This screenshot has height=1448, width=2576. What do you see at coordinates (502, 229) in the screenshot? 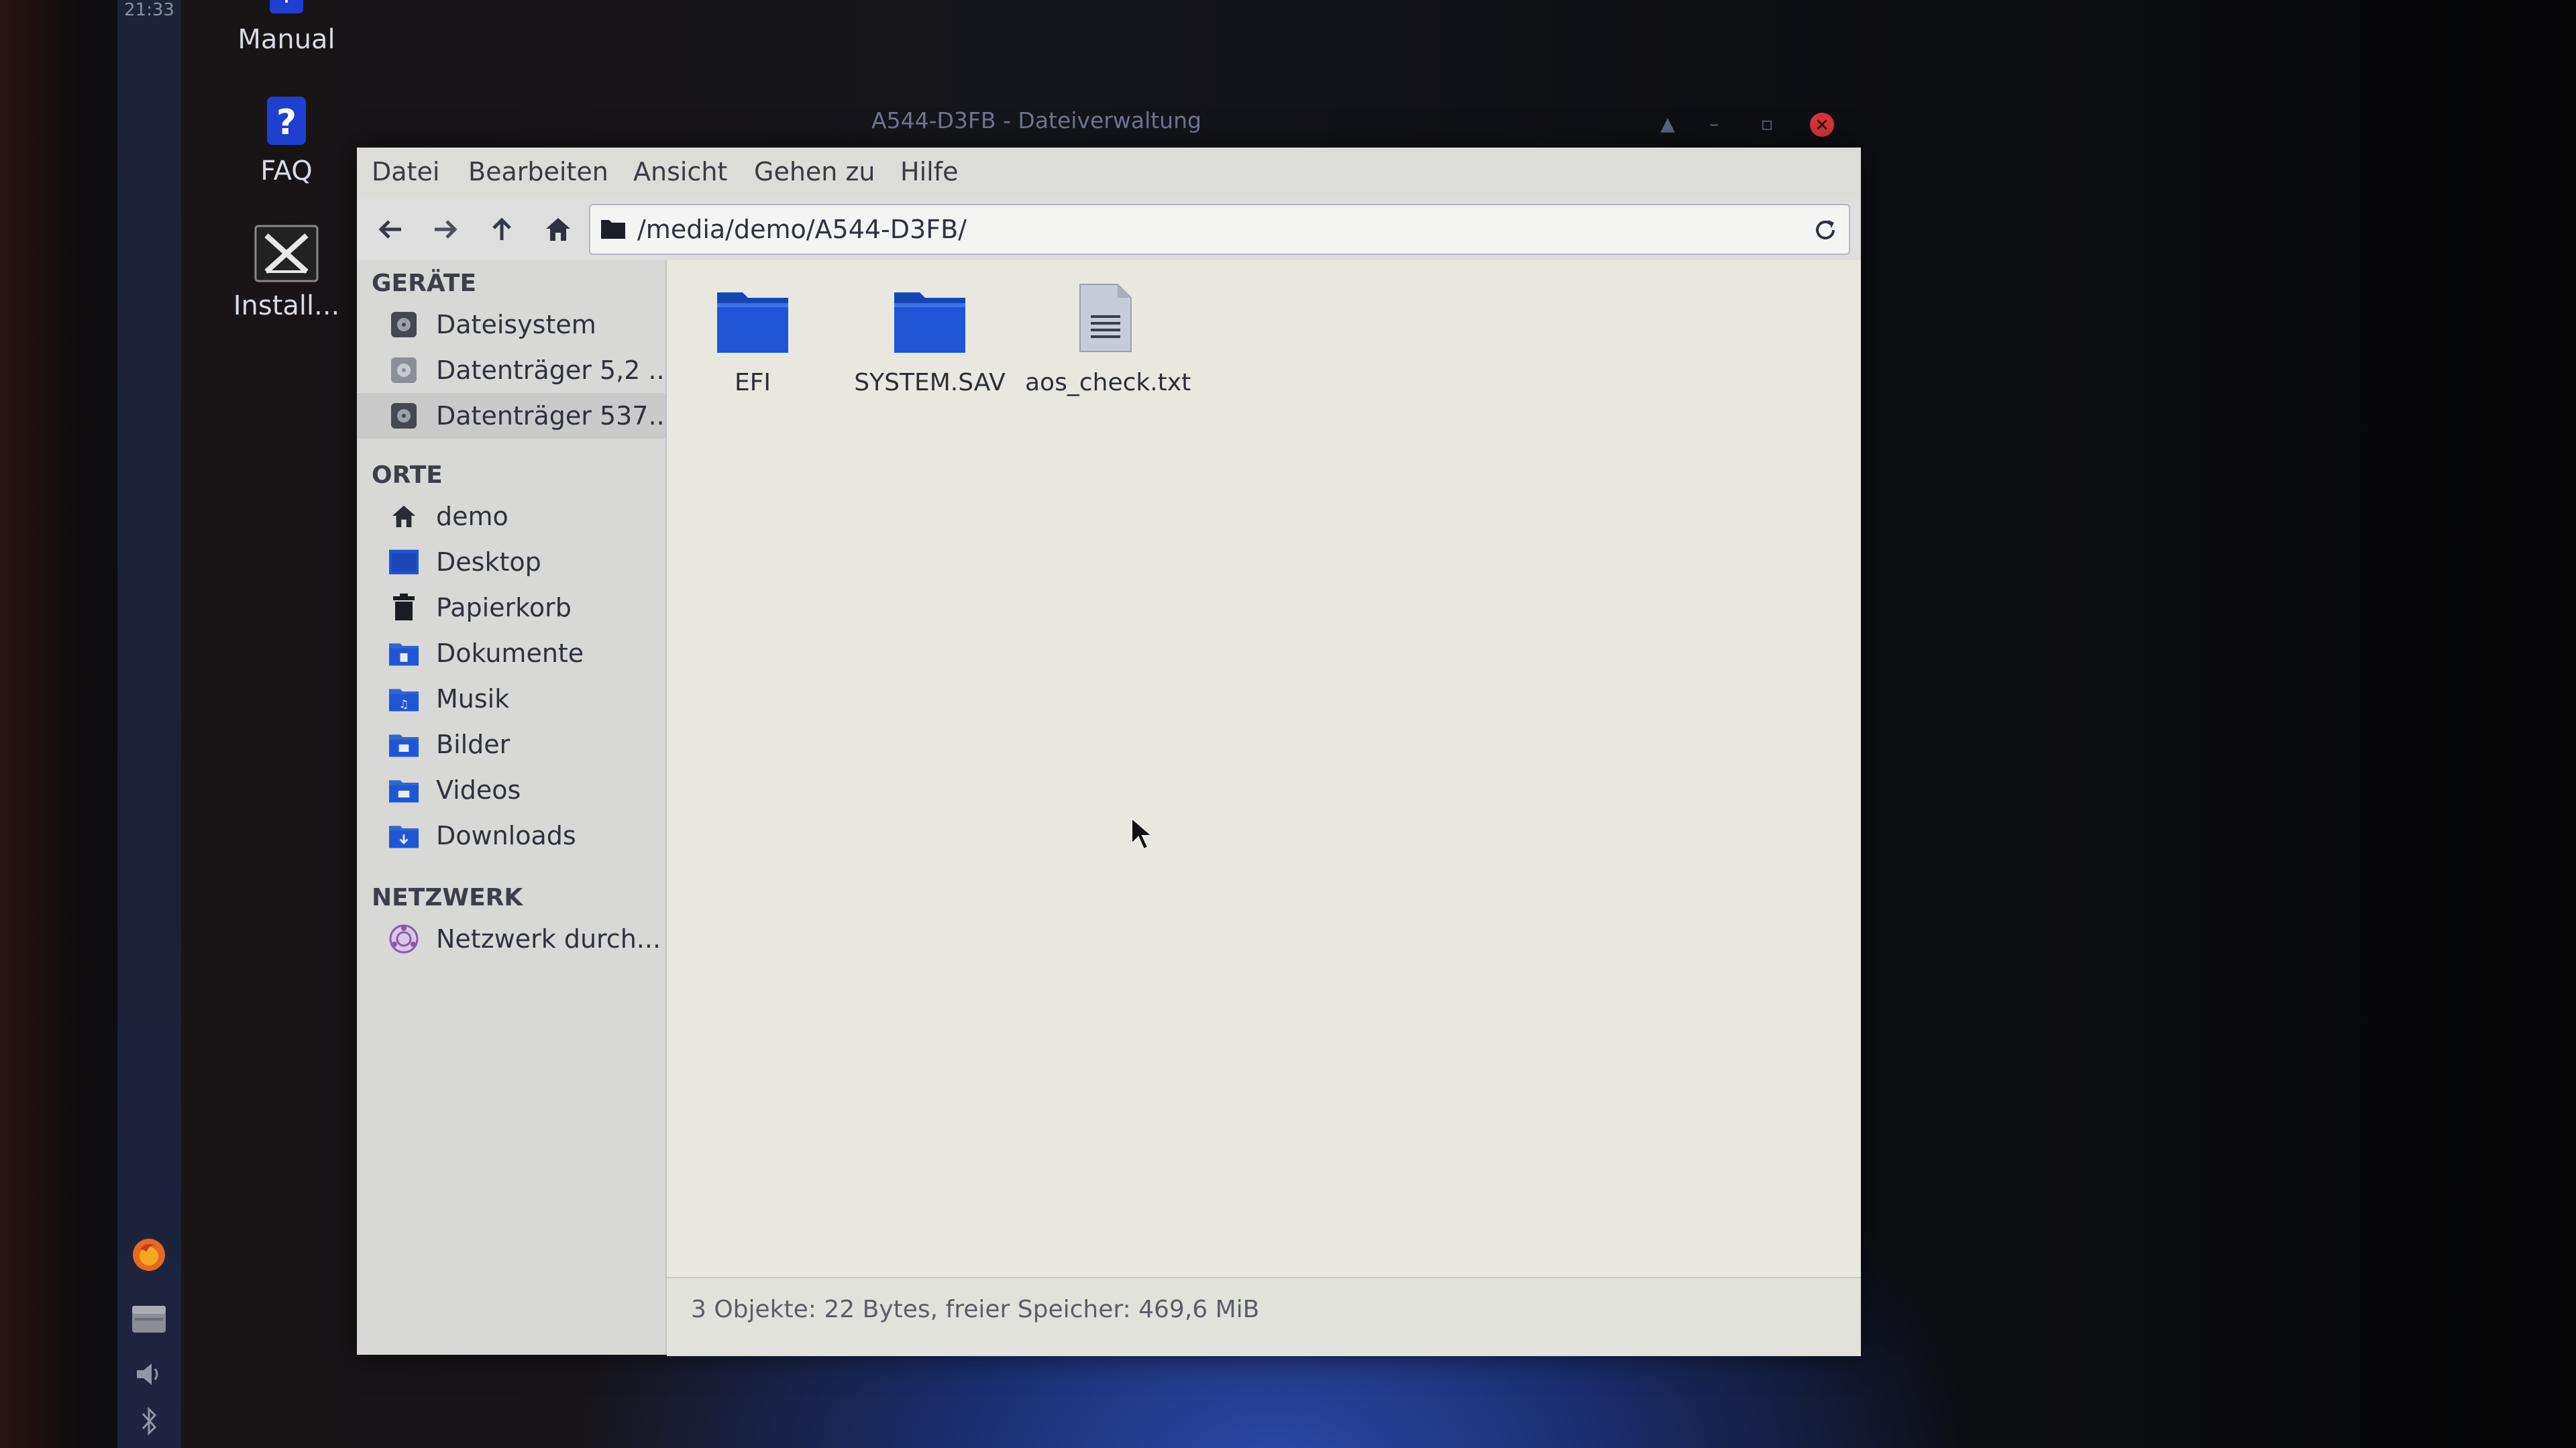
I see `up-arrow-icon` at bounding box center [502, 229].